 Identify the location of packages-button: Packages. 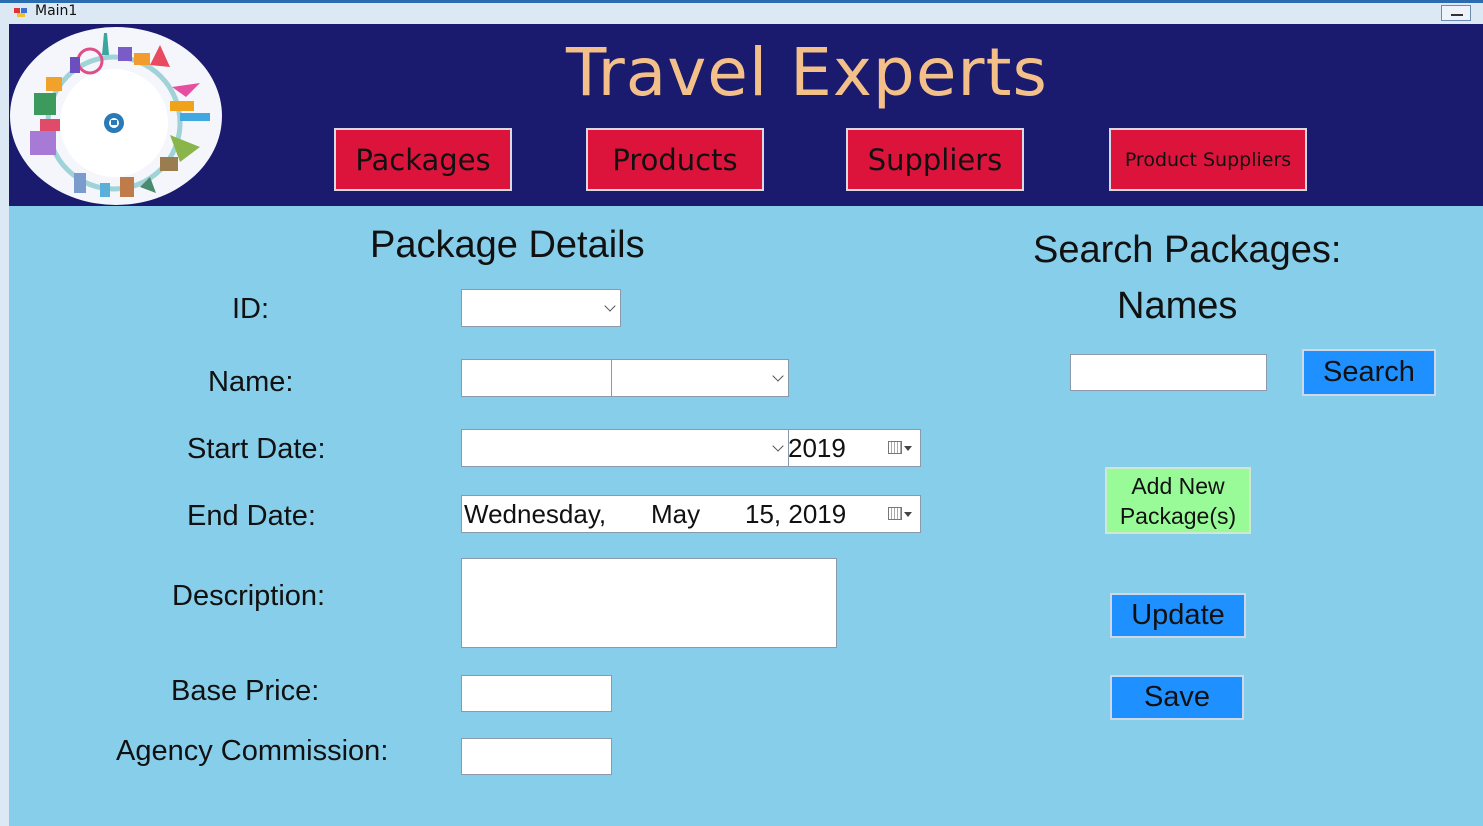
(423, 159).